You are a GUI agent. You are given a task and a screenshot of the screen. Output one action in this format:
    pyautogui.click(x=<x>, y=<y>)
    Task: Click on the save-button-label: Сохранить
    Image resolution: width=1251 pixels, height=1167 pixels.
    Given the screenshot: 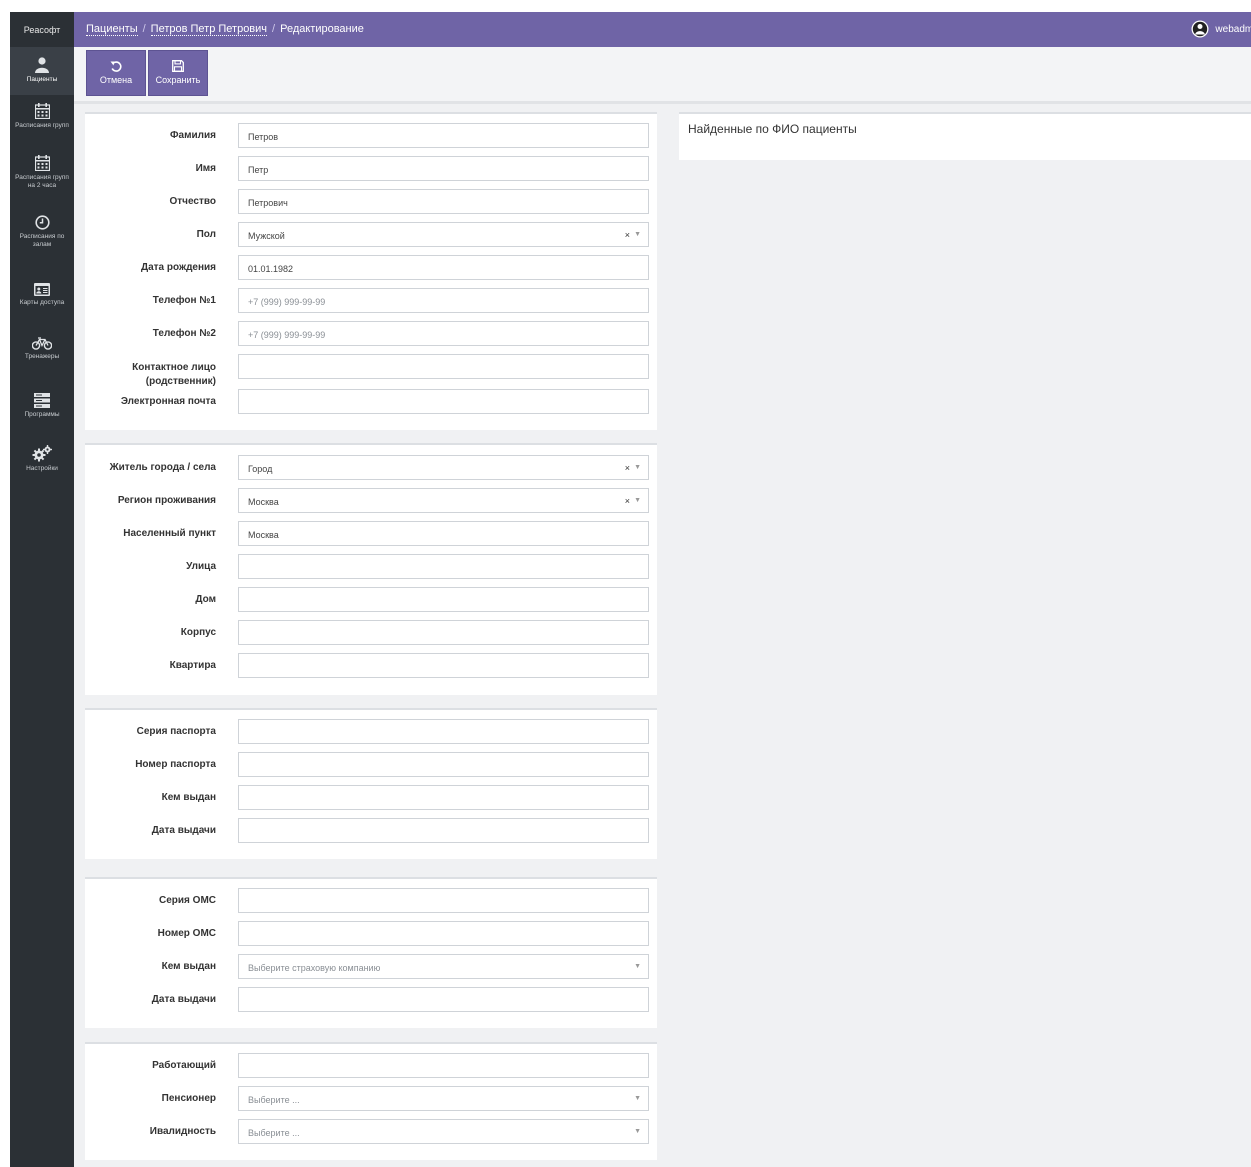 What is the action you would take?
    pyautogui.click(x=178, y=80)
    